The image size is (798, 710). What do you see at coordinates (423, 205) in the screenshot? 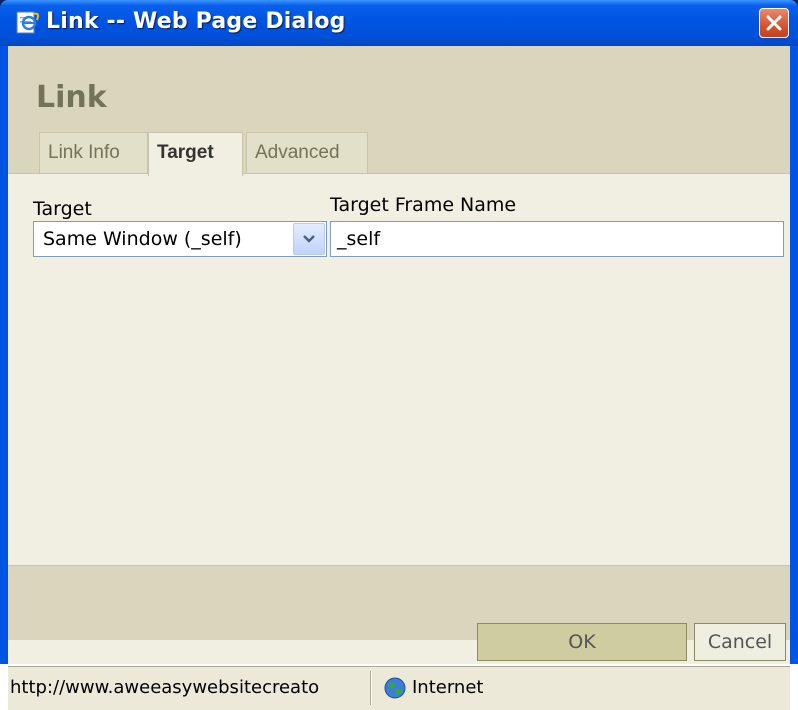
I see `target-frame-name-label: Target Frame Name` at bounding box center [423, 205].